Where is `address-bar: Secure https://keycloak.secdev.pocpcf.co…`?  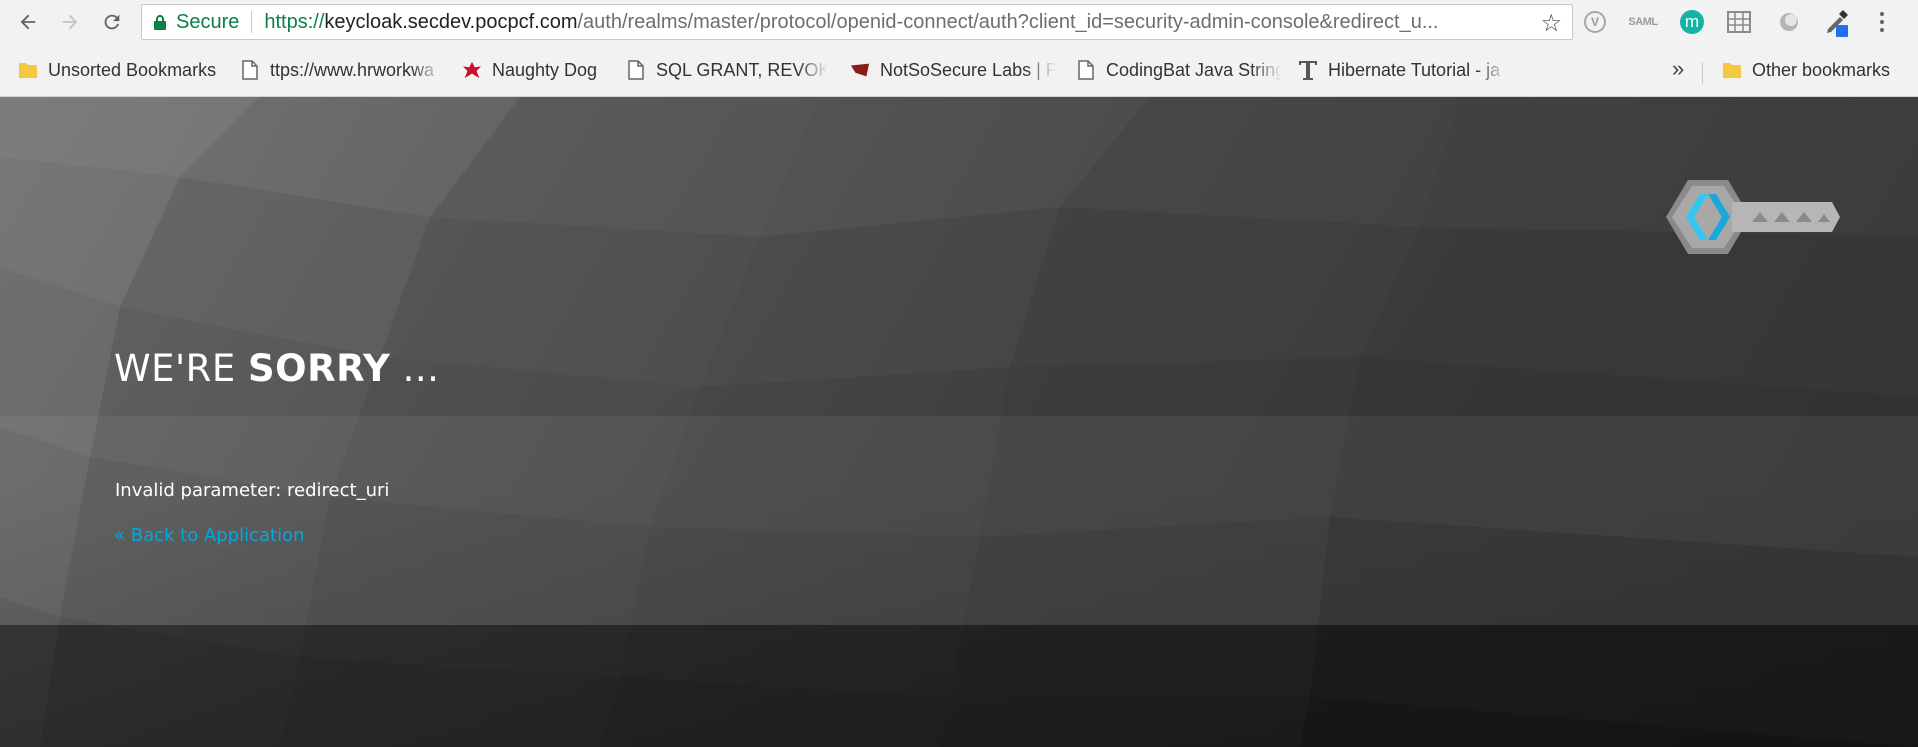
address-bar: Secure https://keycloak.secdev.pocpcf.co… is located at coordinates (857, 22).